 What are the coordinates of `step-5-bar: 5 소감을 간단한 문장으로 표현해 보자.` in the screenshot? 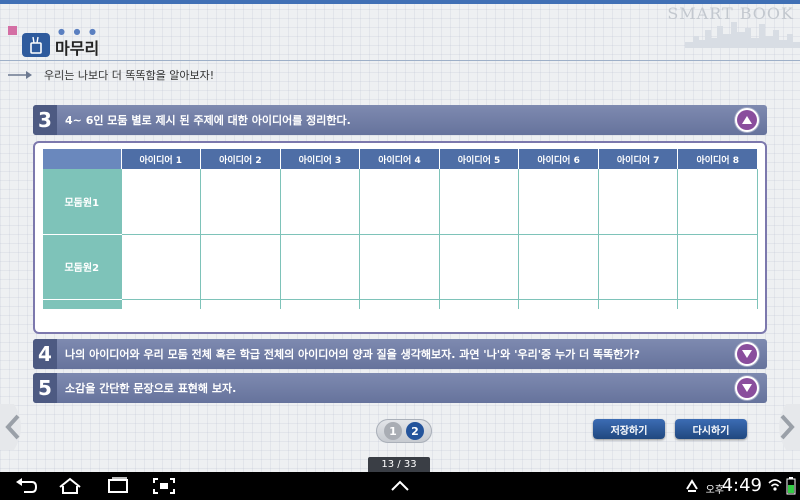 It's located at (400, 388).